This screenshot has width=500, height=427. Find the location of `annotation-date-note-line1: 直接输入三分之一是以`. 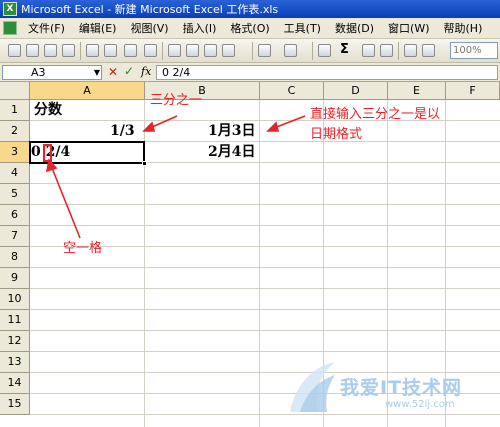

annotation-date-note-line1: 直接输入三分之一是以 is located at coordinates (375, 114).